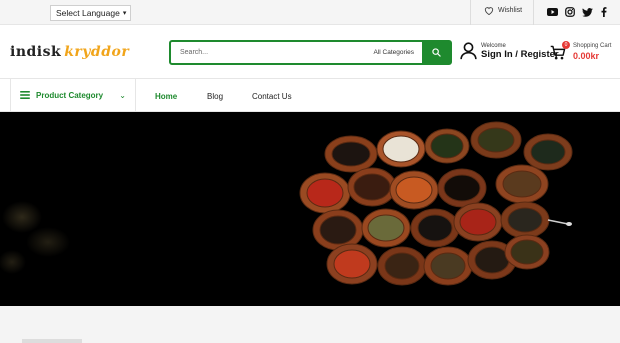 Image resolution: width=620 pixels, height=343 pixels. I want to click on wishlist-link: Wishlist, so click(503, 10).